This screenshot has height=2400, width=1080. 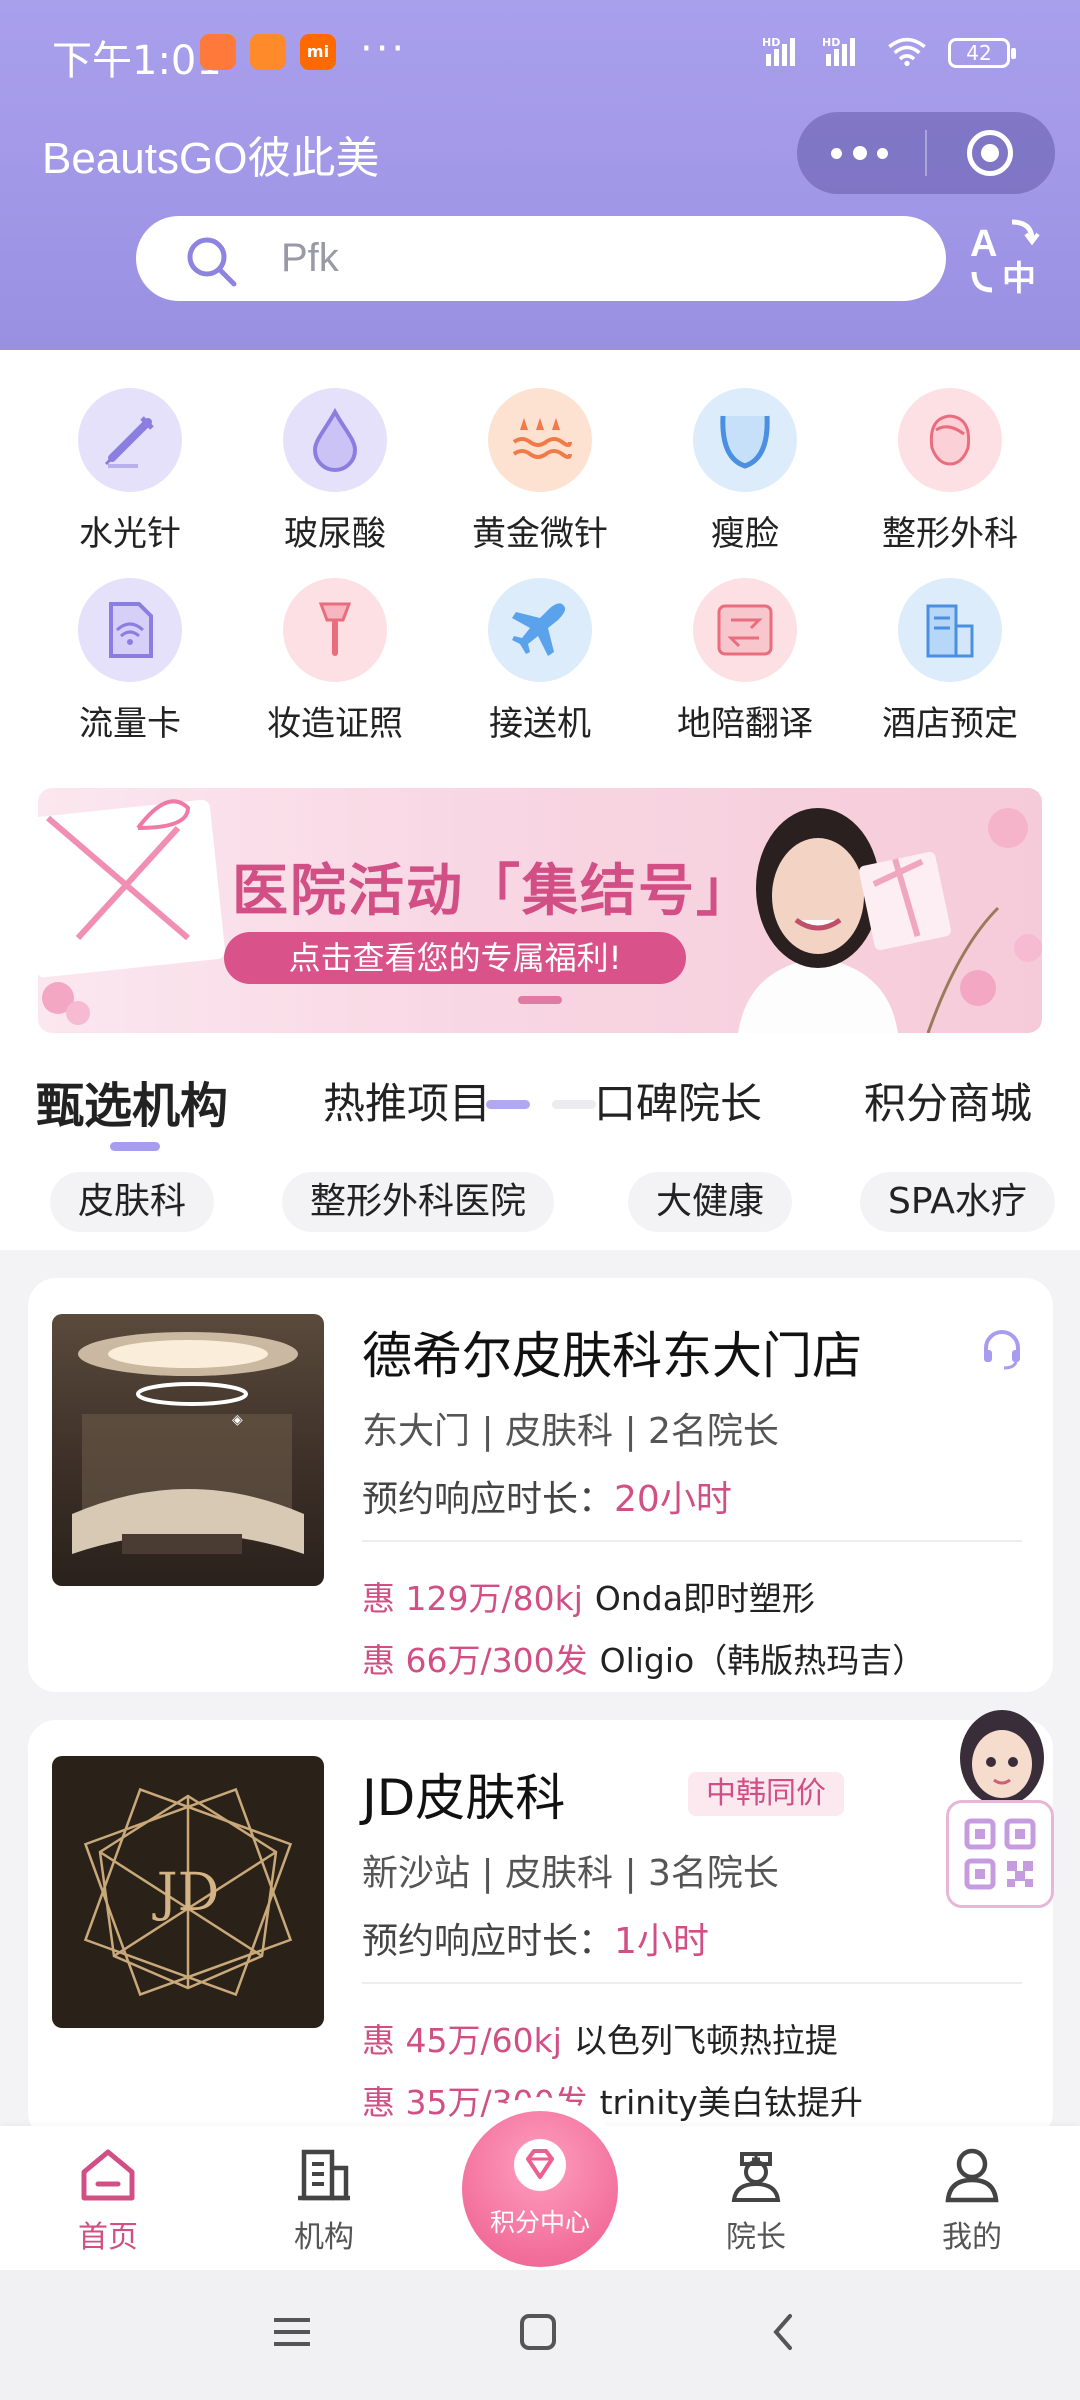 What do you see at coordinates (588, 1596) in the screenshot?
I see `deal-item: 惠 129万/80kj Onda即时塑形` at bounding box center [588, 1596].